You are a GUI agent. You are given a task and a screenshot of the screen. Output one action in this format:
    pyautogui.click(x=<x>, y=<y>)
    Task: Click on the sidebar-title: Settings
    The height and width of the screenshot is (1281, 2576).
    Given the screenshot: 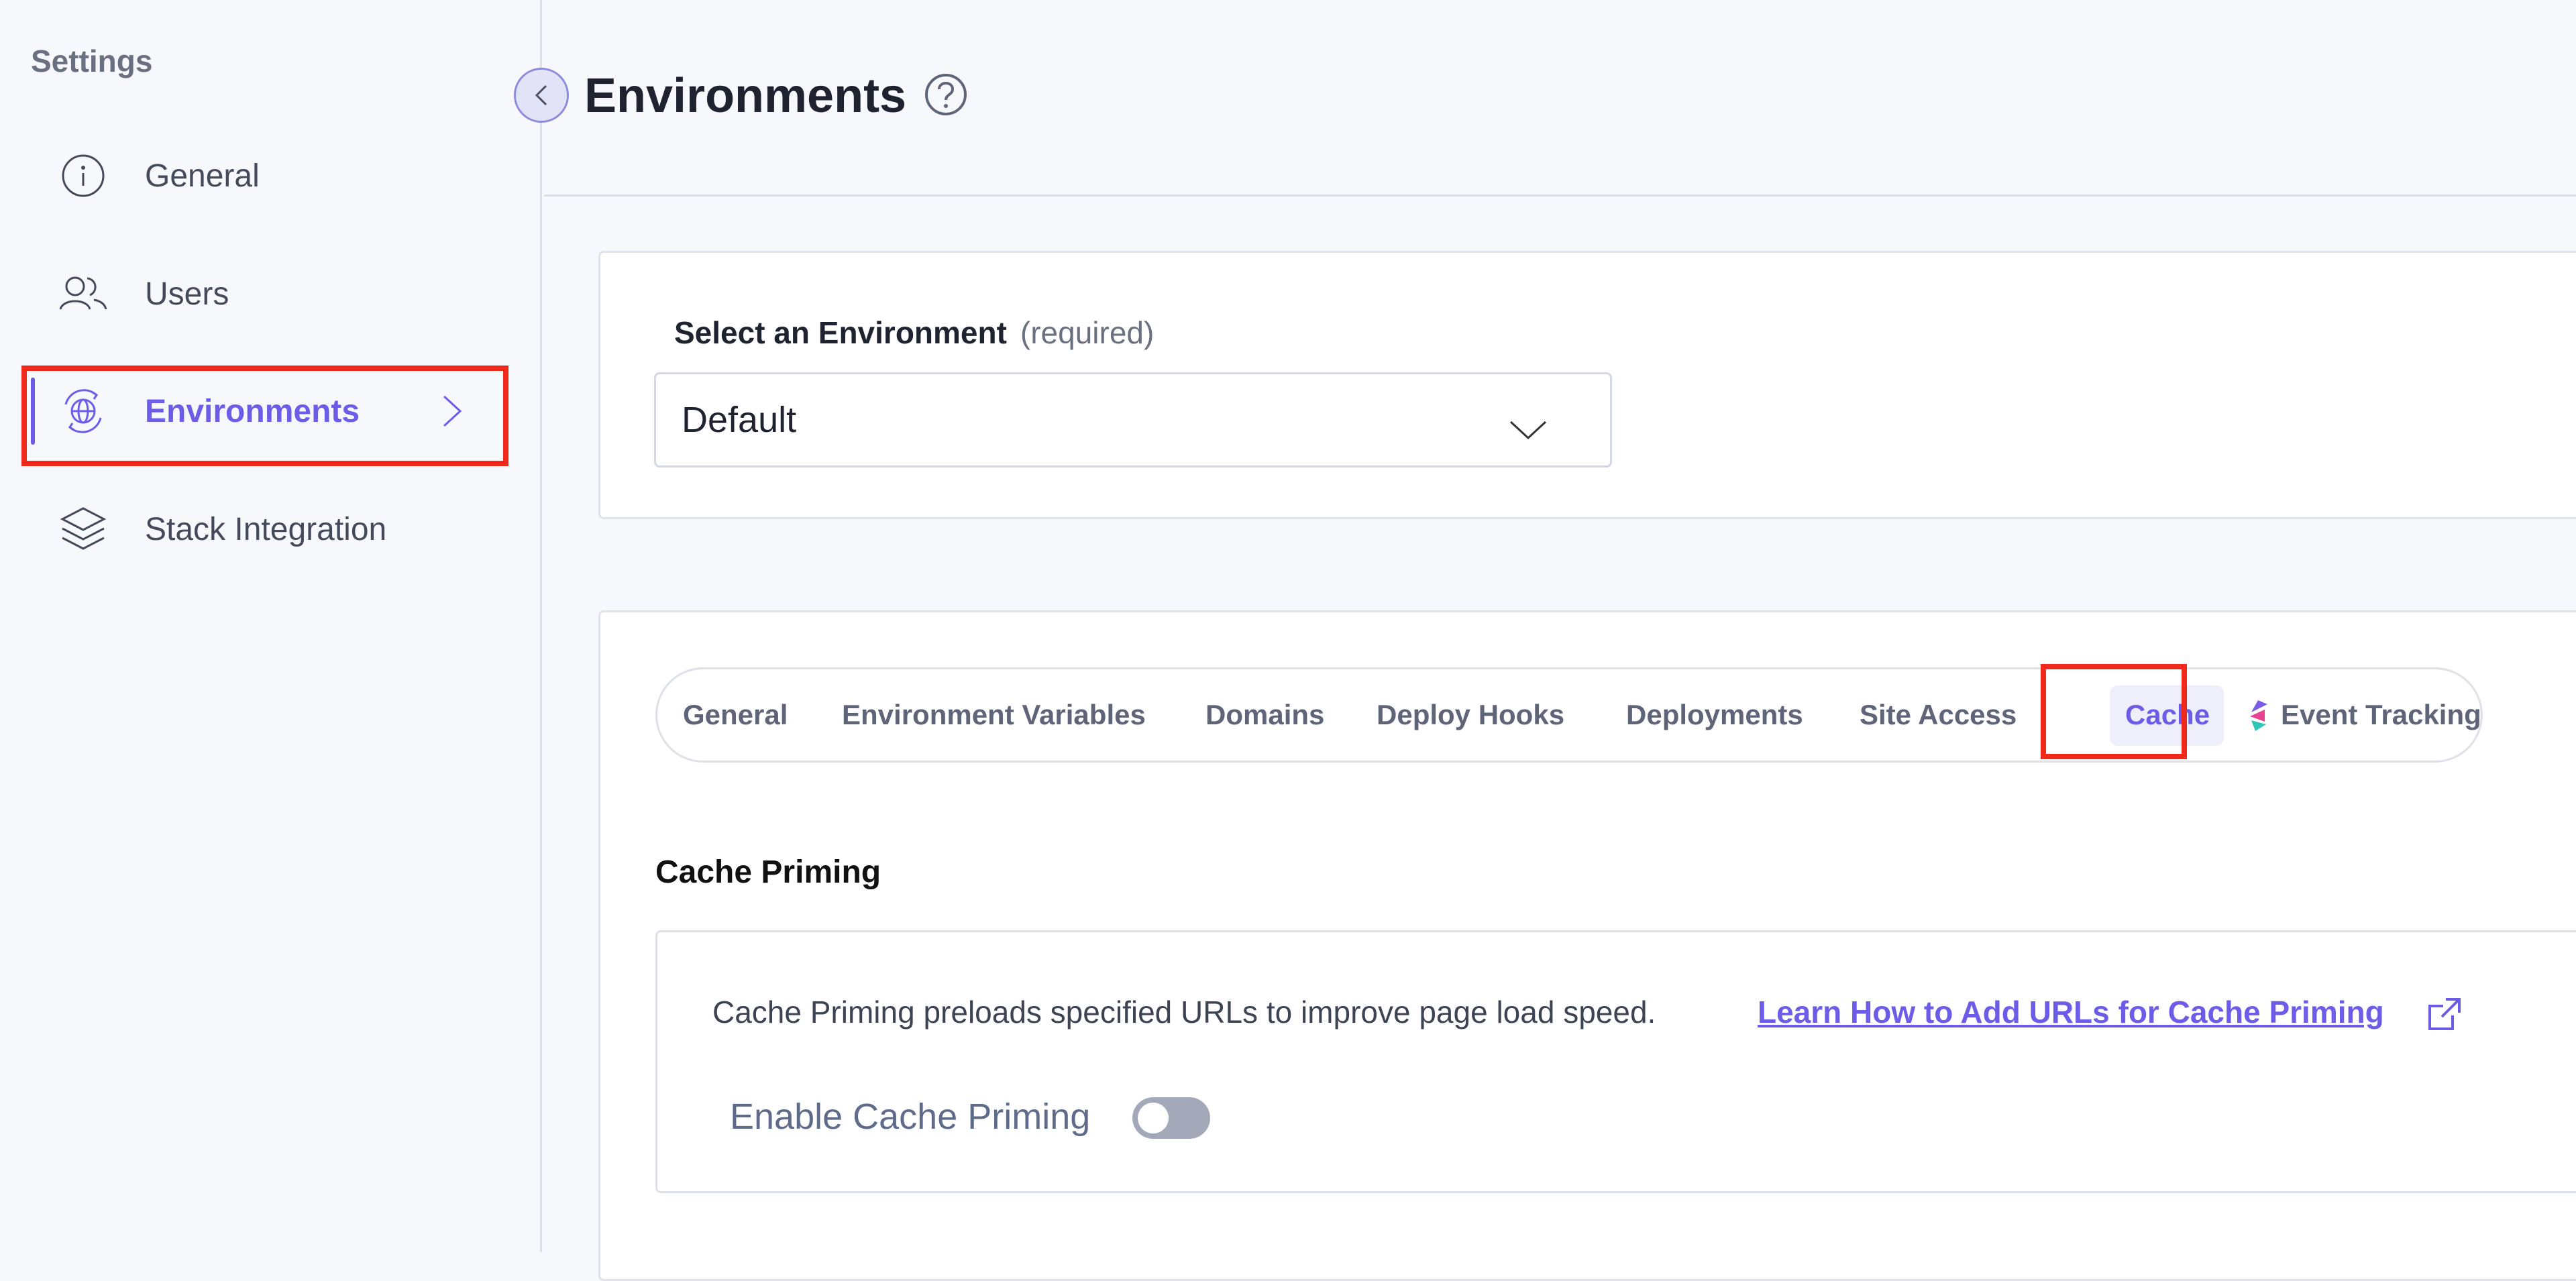 What is the action you would take?
    pyautogui.click(x=92, y=61)
    